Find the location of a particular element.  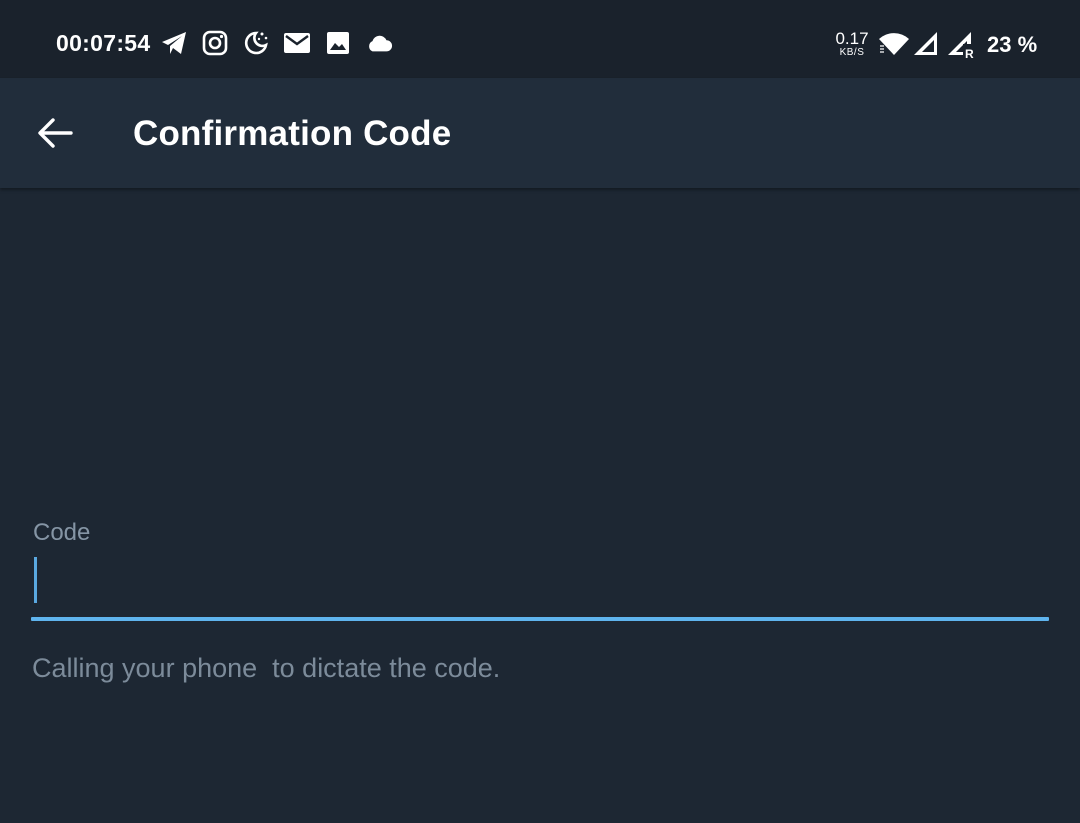

call-hint-text: Calling your phone to dictate the code. is located at coordinates (266, 668).